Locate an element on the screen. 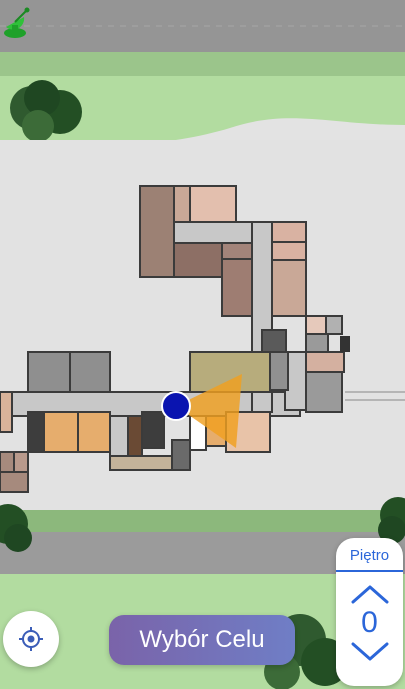  satellite-dish-icon is located at coordinates (17, 22).